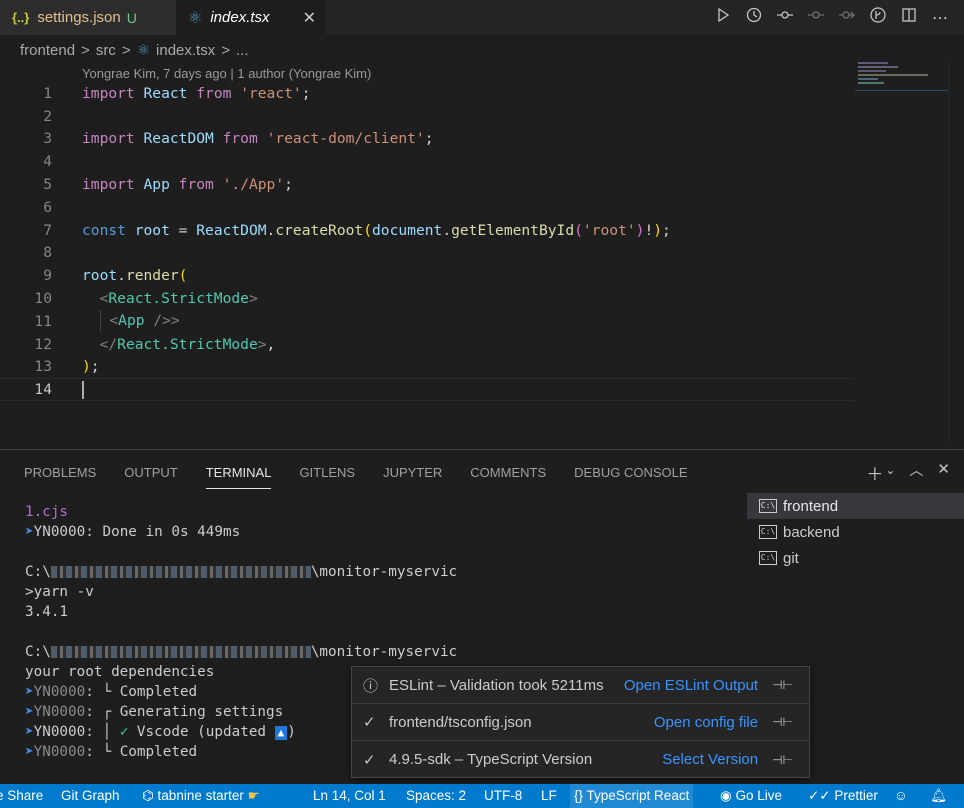 Image resolution: width=964 pixels, height=808 pixels. Describe the element at coordinates (691, 685) in the screenshot. I see `open-eslint-output-link: Open ESLint Output` at that location.